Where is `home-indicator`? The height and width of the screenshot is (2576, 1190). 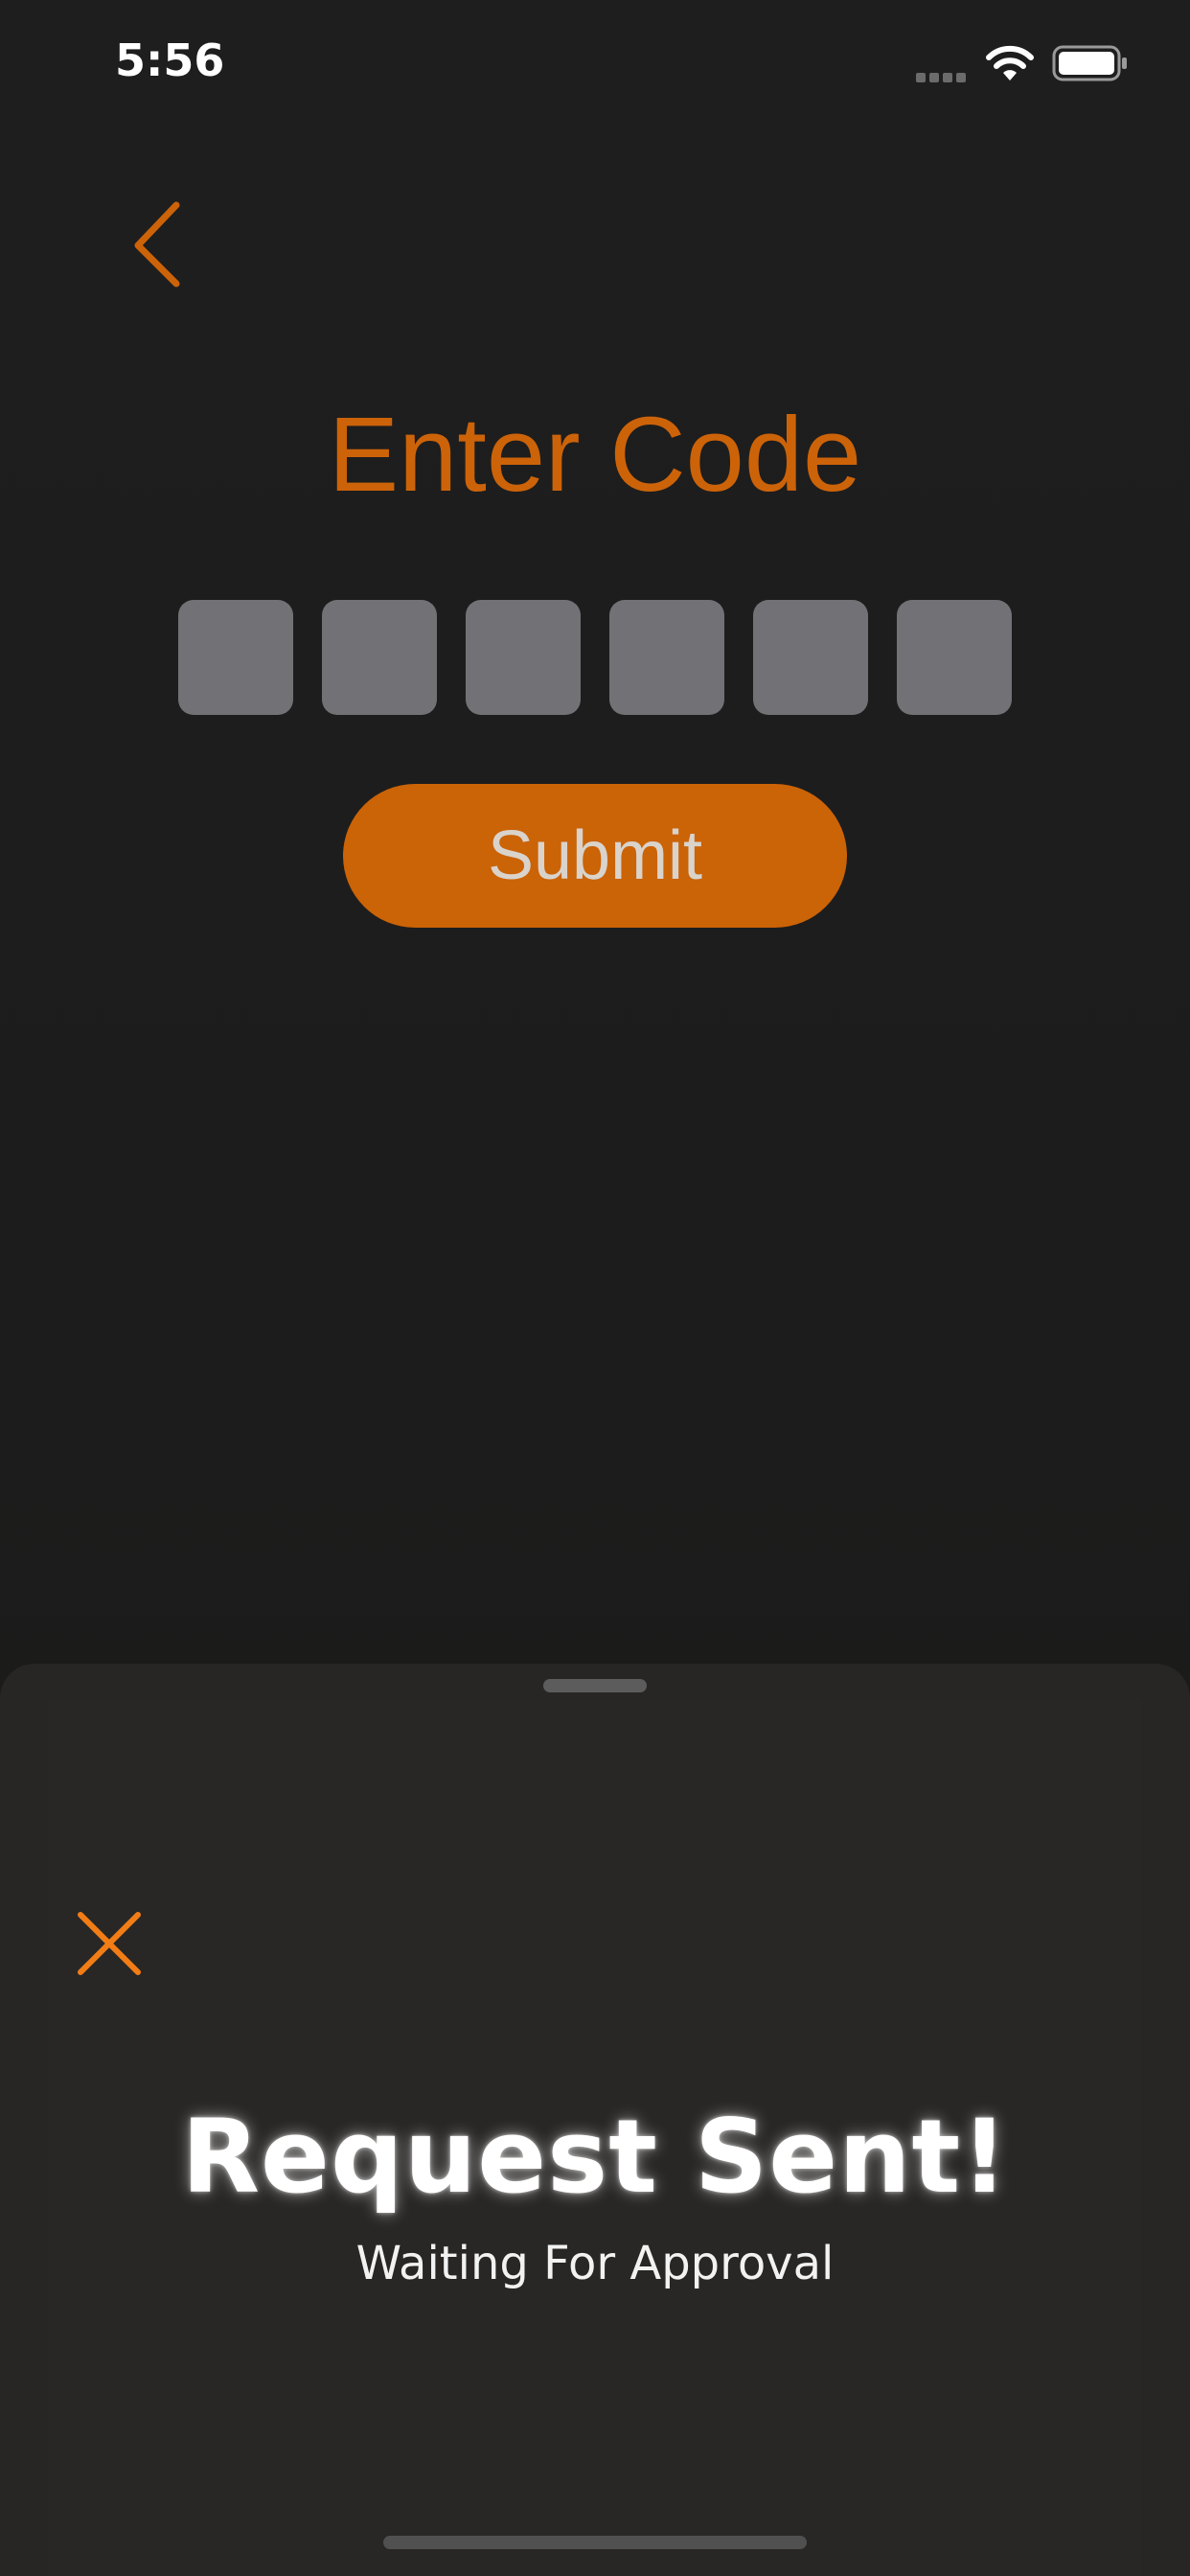 home-indicator is located at coordinates (595, 2542).